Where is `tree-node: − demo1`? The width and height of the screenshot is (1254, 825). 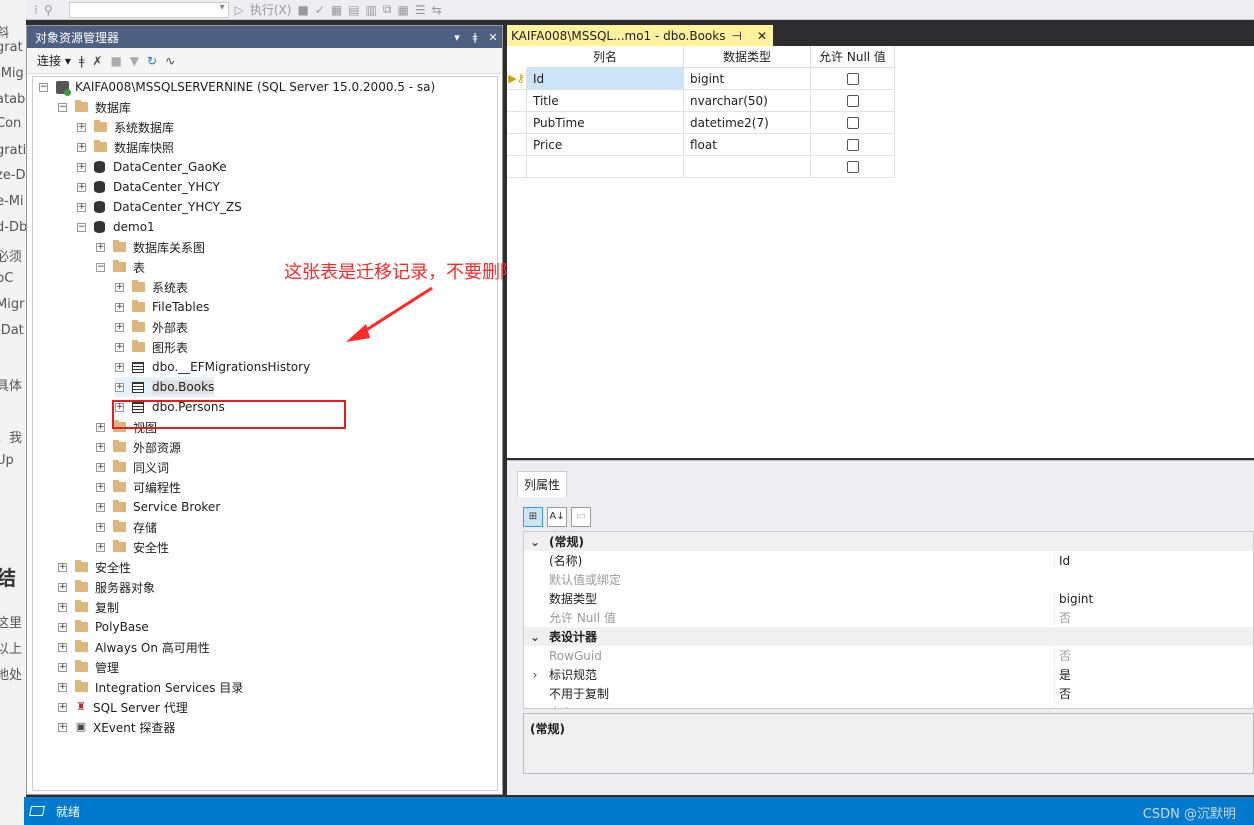 tree-node: − demo1 is located at coordinates (116, 227).